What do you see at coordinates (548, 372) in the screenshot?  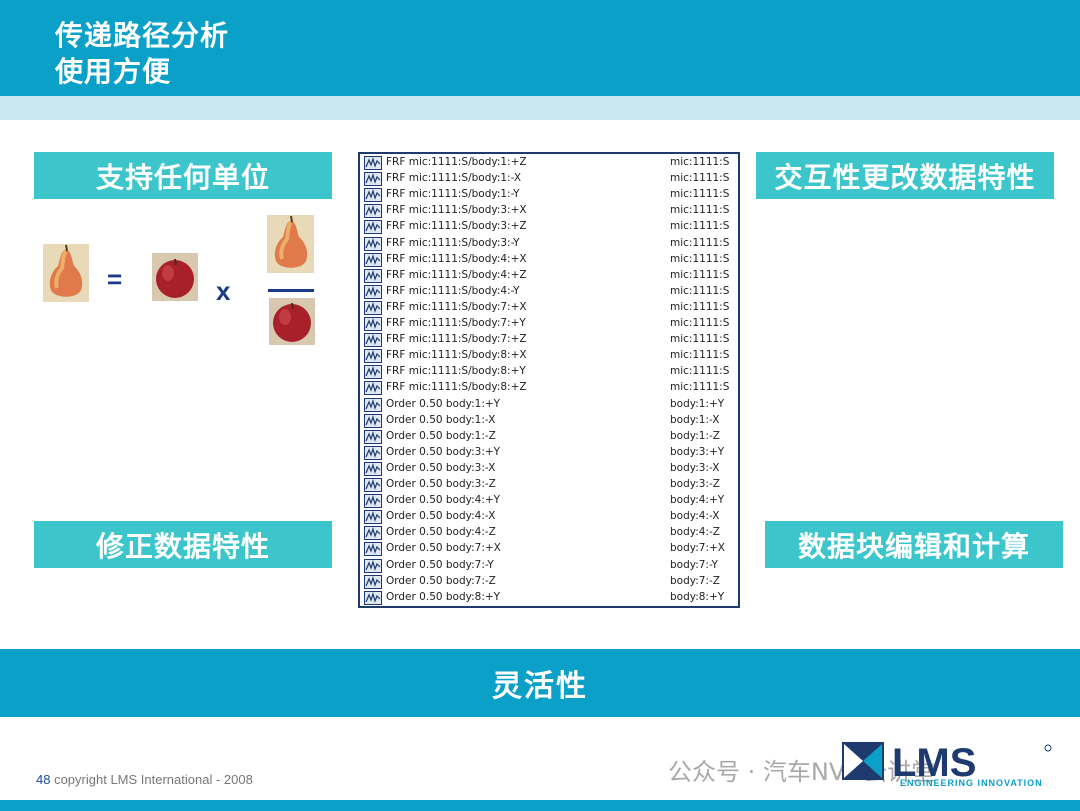 I see `list-item: FRF mic:1111:S/body:8:+Y mic:1111:S` at bounding box center [548, 372].